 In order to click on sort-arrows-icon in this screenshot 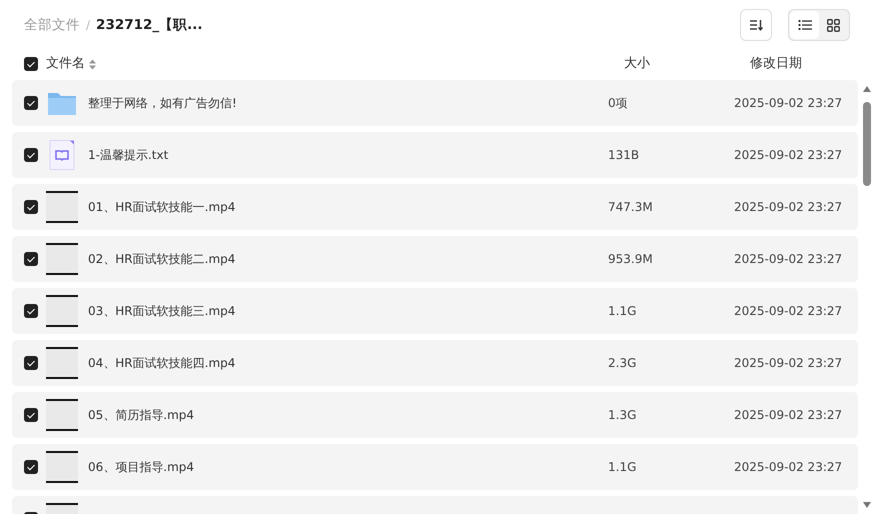, I will do `click(92, 64)`.